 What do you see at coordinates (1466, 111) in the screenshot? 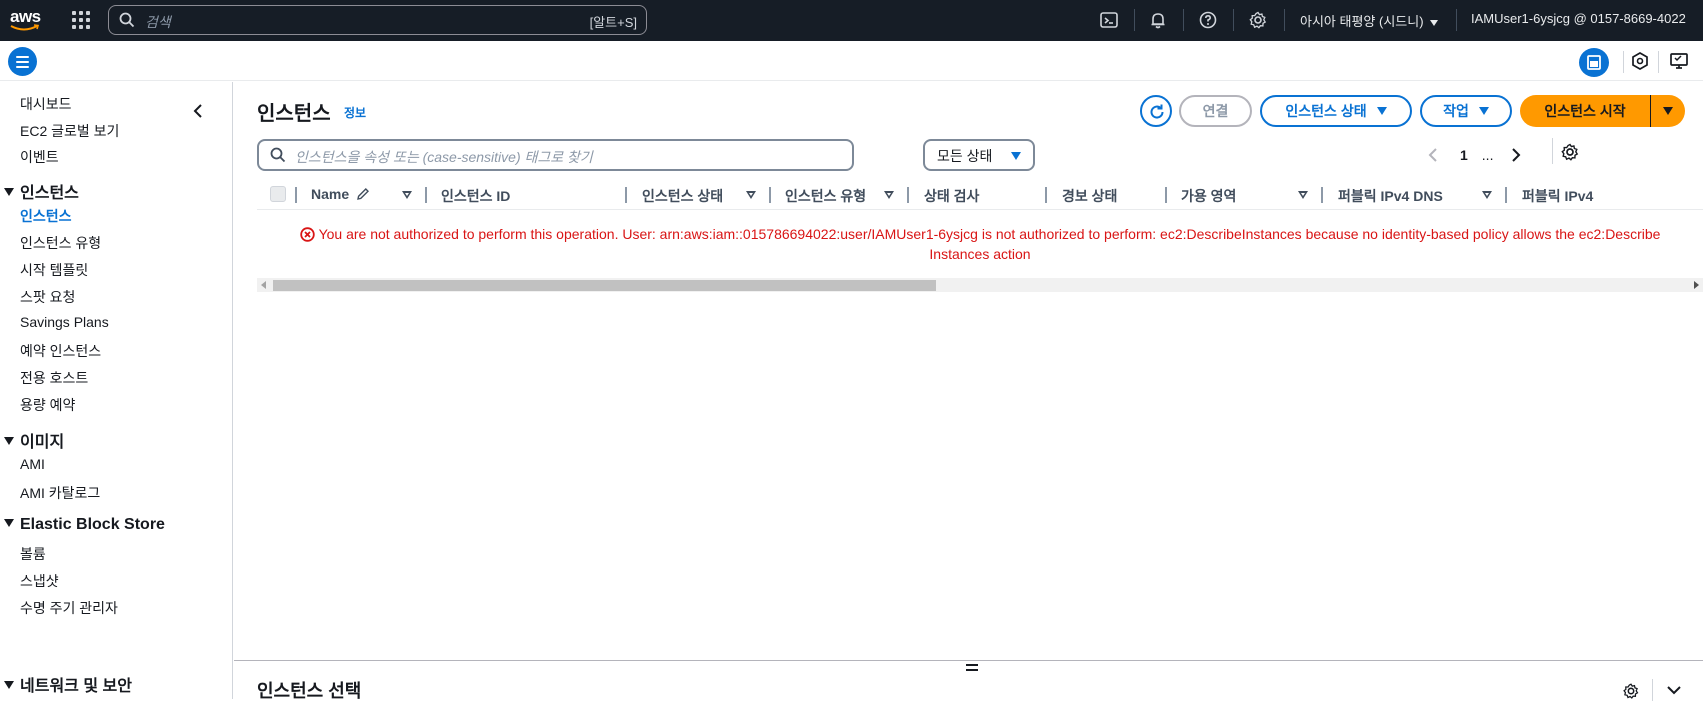
I see `actions-button: 작업` at bounding box center [1466, 111].